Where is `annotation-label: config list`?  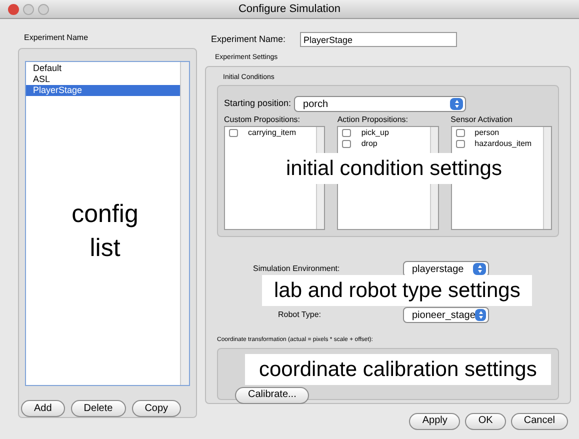
annotation-label: config list is located at coordinates (105, 231).